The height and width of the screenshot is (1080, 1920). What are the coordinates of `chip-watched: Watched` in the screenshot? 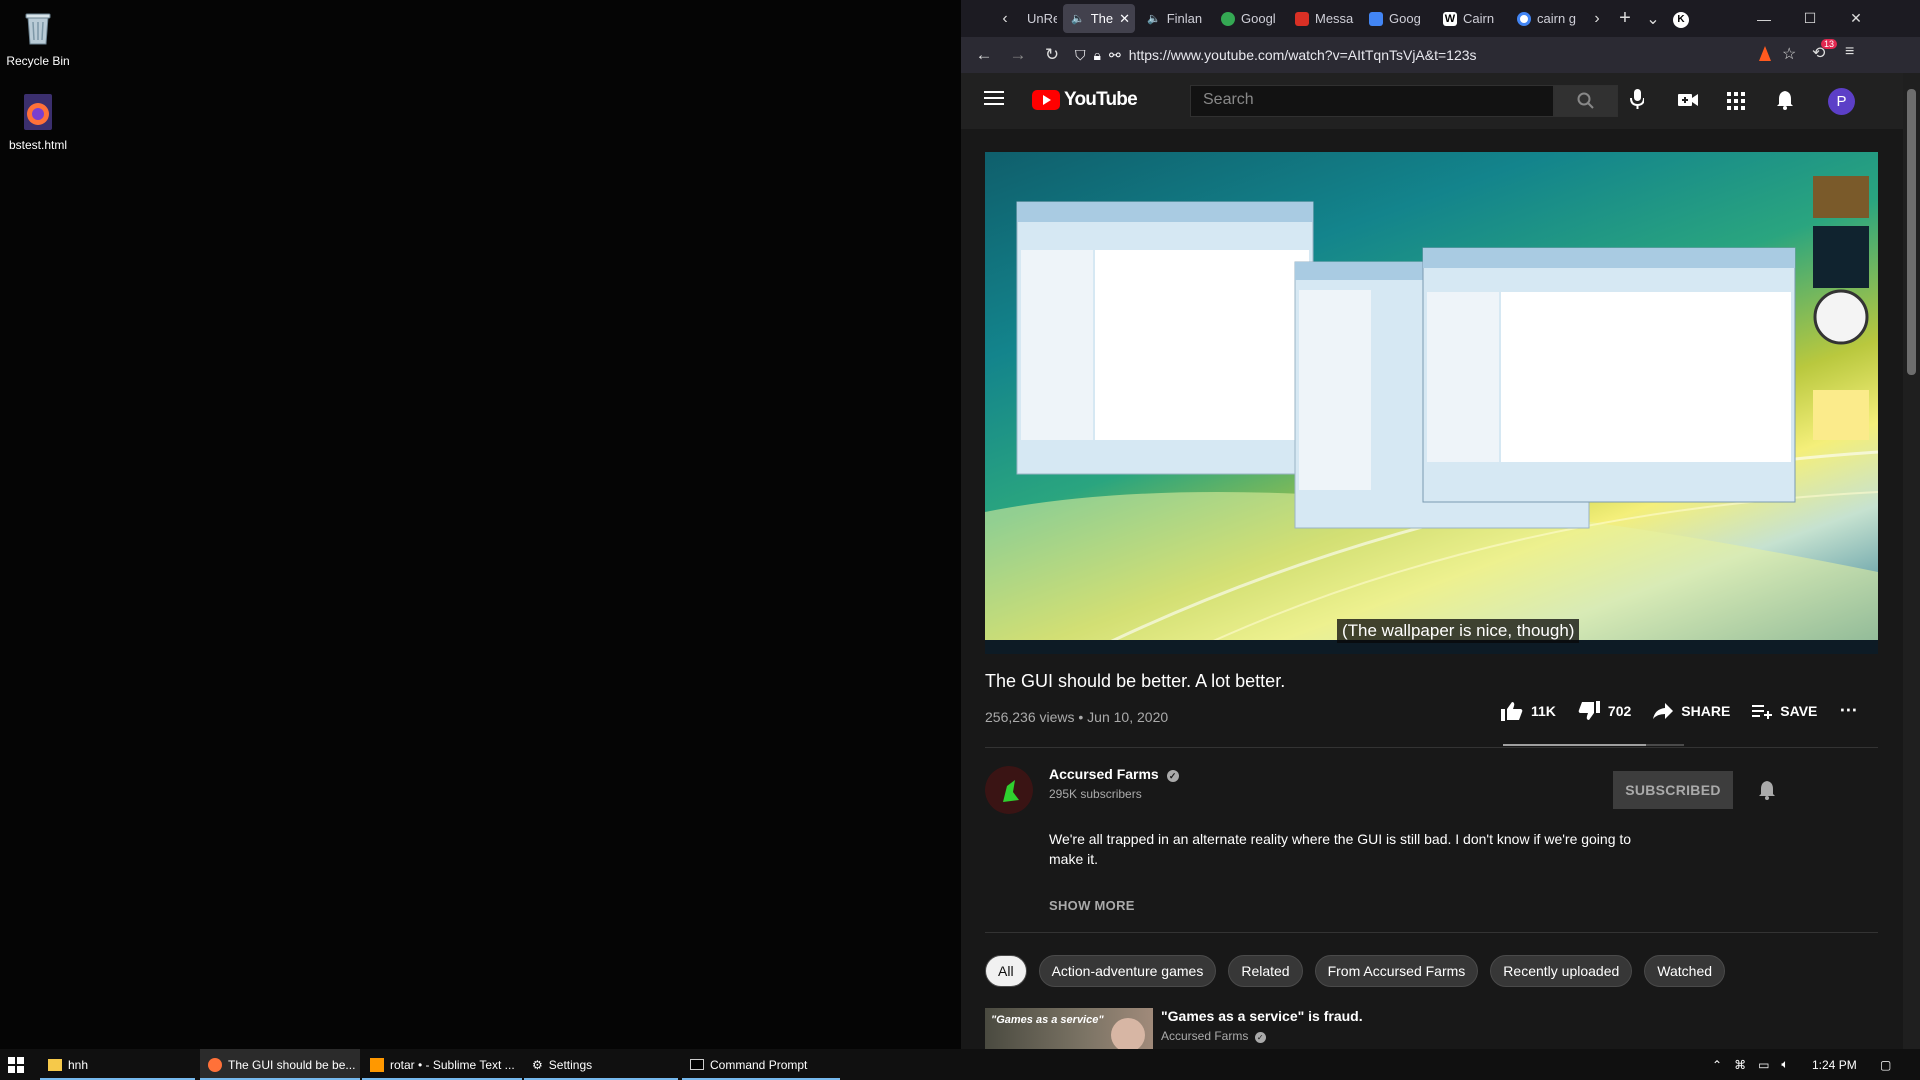 It's located at (1685, 971).